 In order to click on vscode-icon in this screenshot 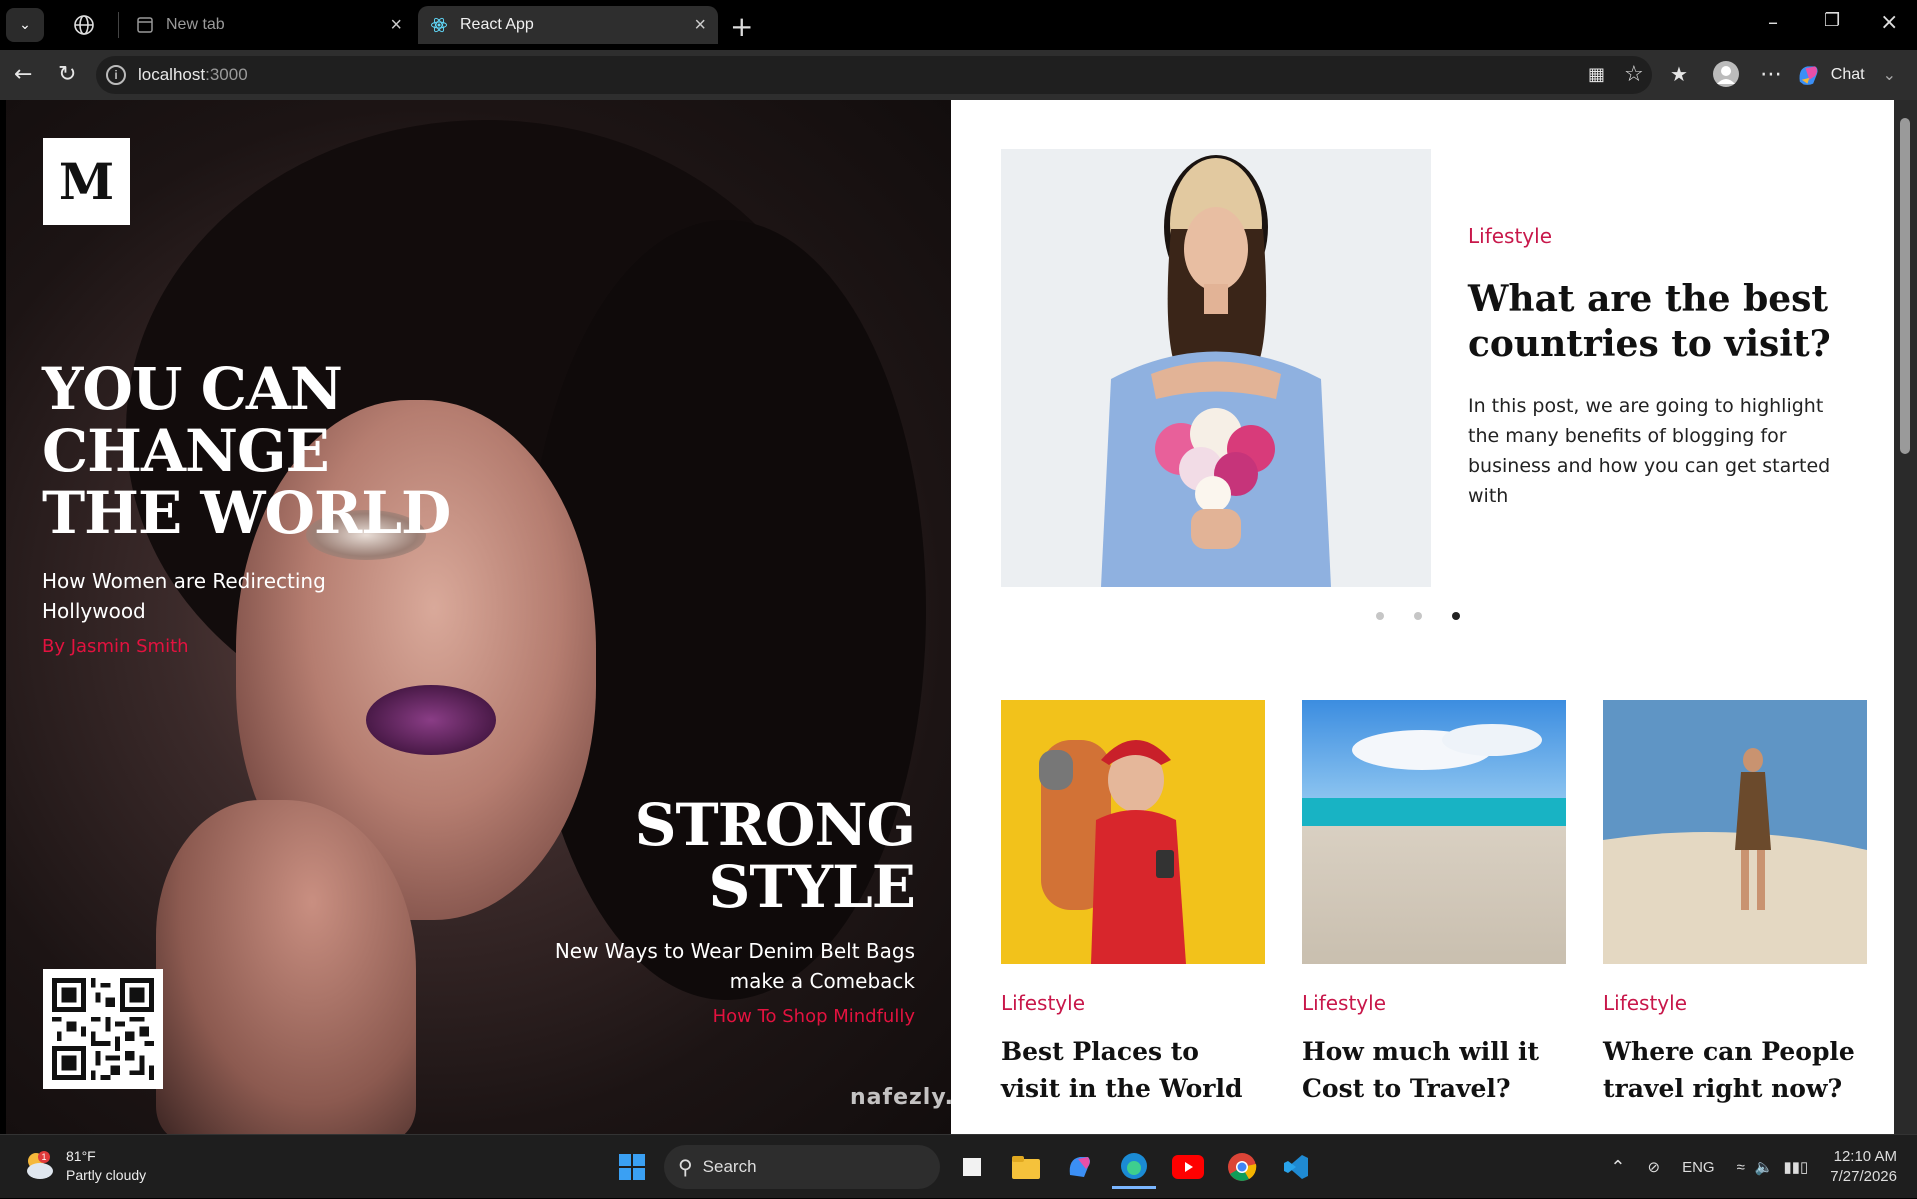, I will do `click(1296, 1167)`.